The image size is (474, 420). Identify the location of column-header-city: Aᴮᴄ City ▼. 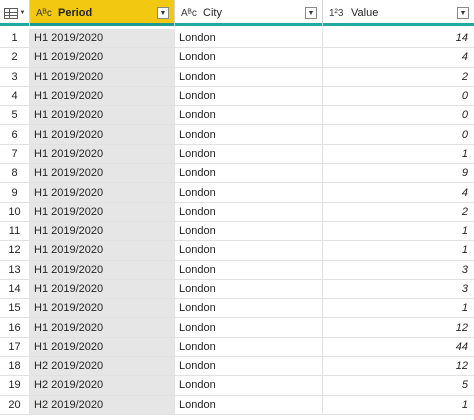
(249, 13).